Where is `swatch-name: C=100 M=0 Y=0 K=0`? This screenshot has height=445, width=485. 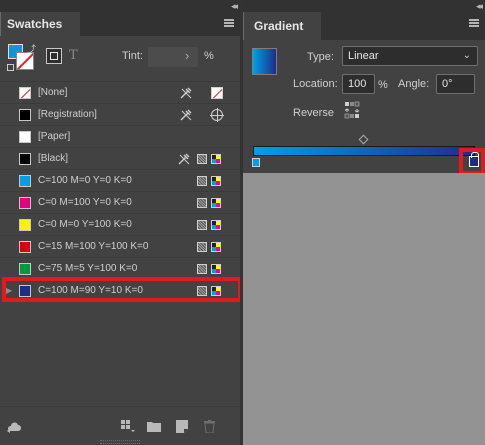 swatch-name: C=100 M=0 Y=0 K=0 is located at coordinates (85, 180).